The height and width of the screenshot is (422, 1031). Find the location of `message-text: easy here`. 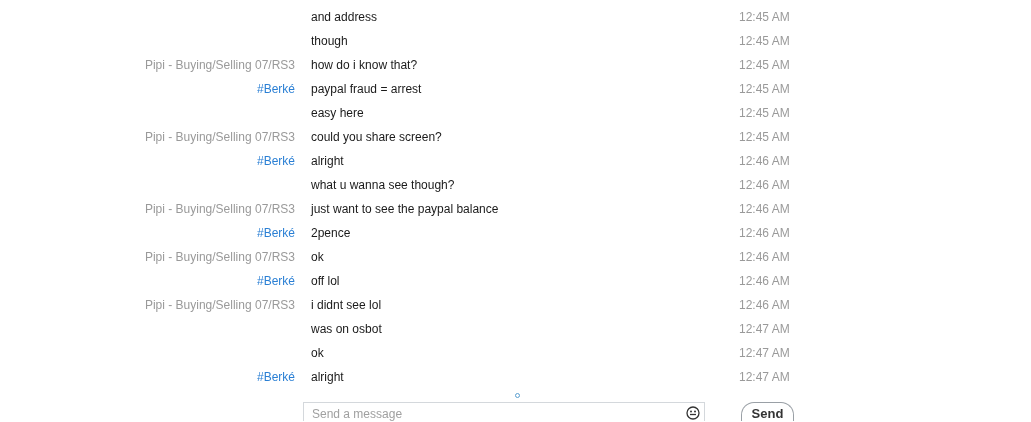

message-text: easy here is located at coordinates (337, 113).